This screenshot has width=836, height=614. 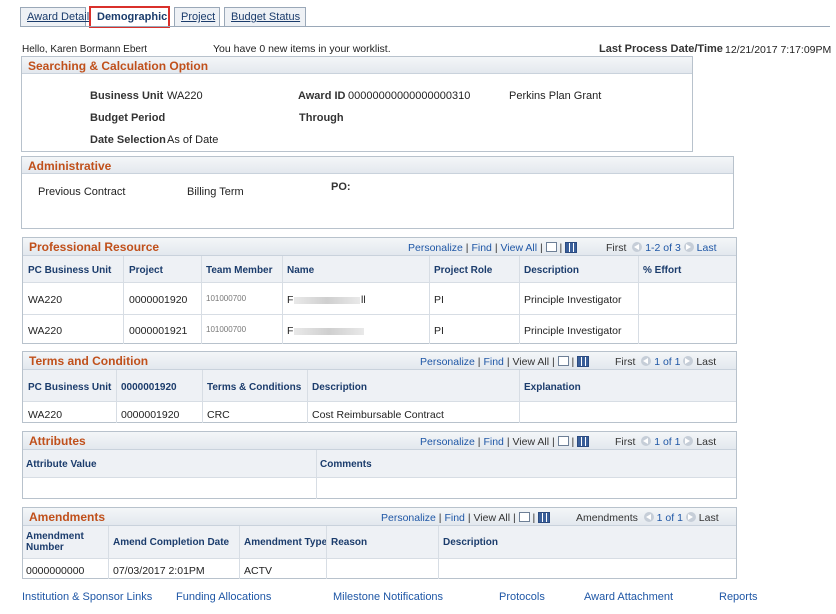 What do you see at coordinates (81, 192) in the screenshot?
I see `previous-contract-link: Previous Contract` at bounding box center [81, 192].